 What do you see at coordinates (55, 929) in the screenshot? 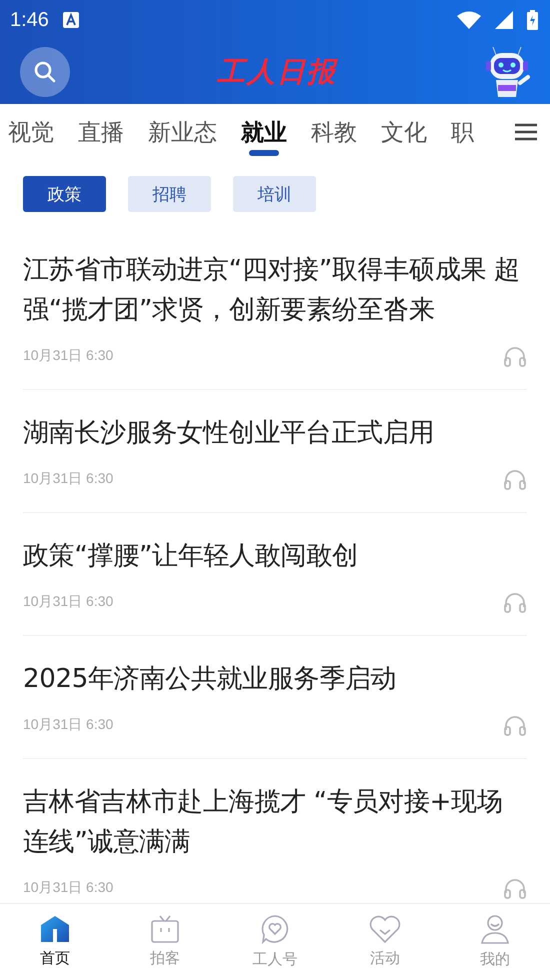
I see `home-icon` at bounding box center [55, 929].